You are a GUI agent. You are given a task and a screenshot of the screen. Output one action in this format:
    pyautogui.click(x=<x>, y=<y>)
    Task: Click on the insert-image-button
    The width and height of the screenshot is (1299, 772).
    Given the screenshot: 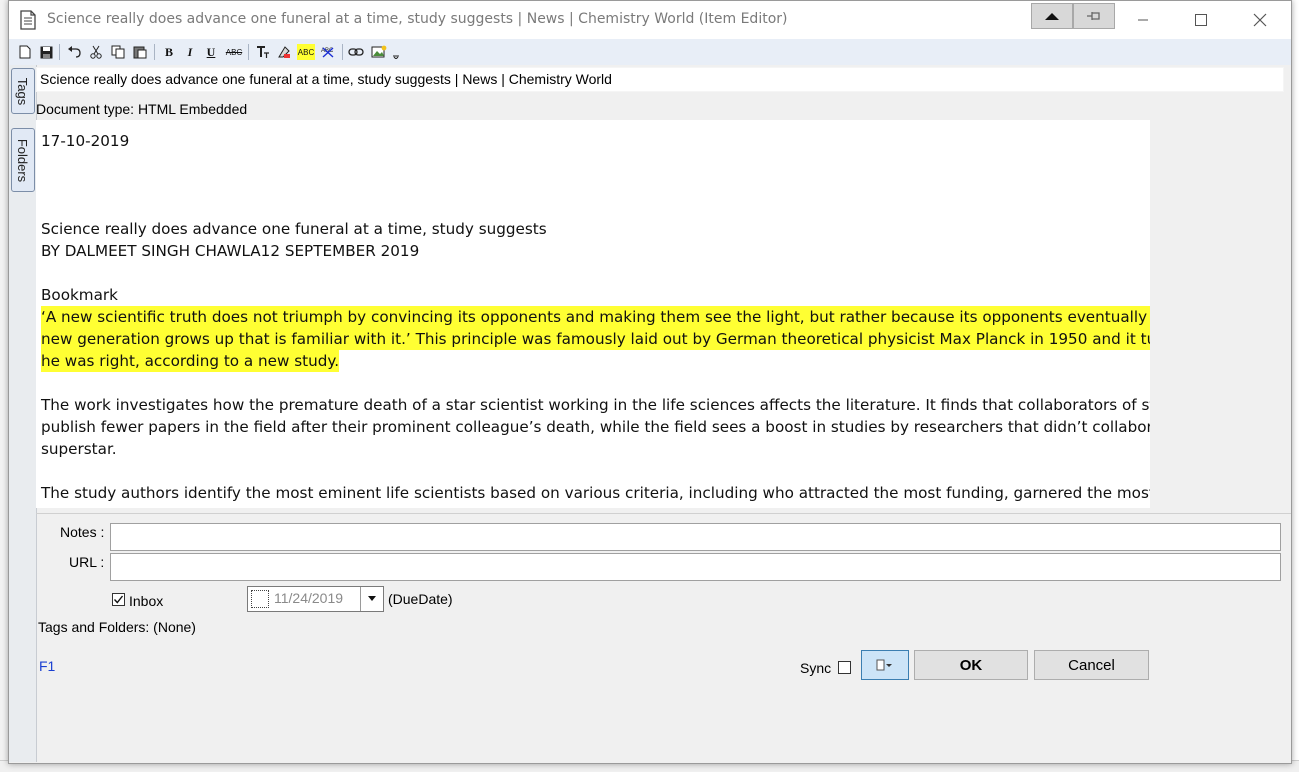 What is the action you would take?
    pyautogui.click(x=379, y=52)
    